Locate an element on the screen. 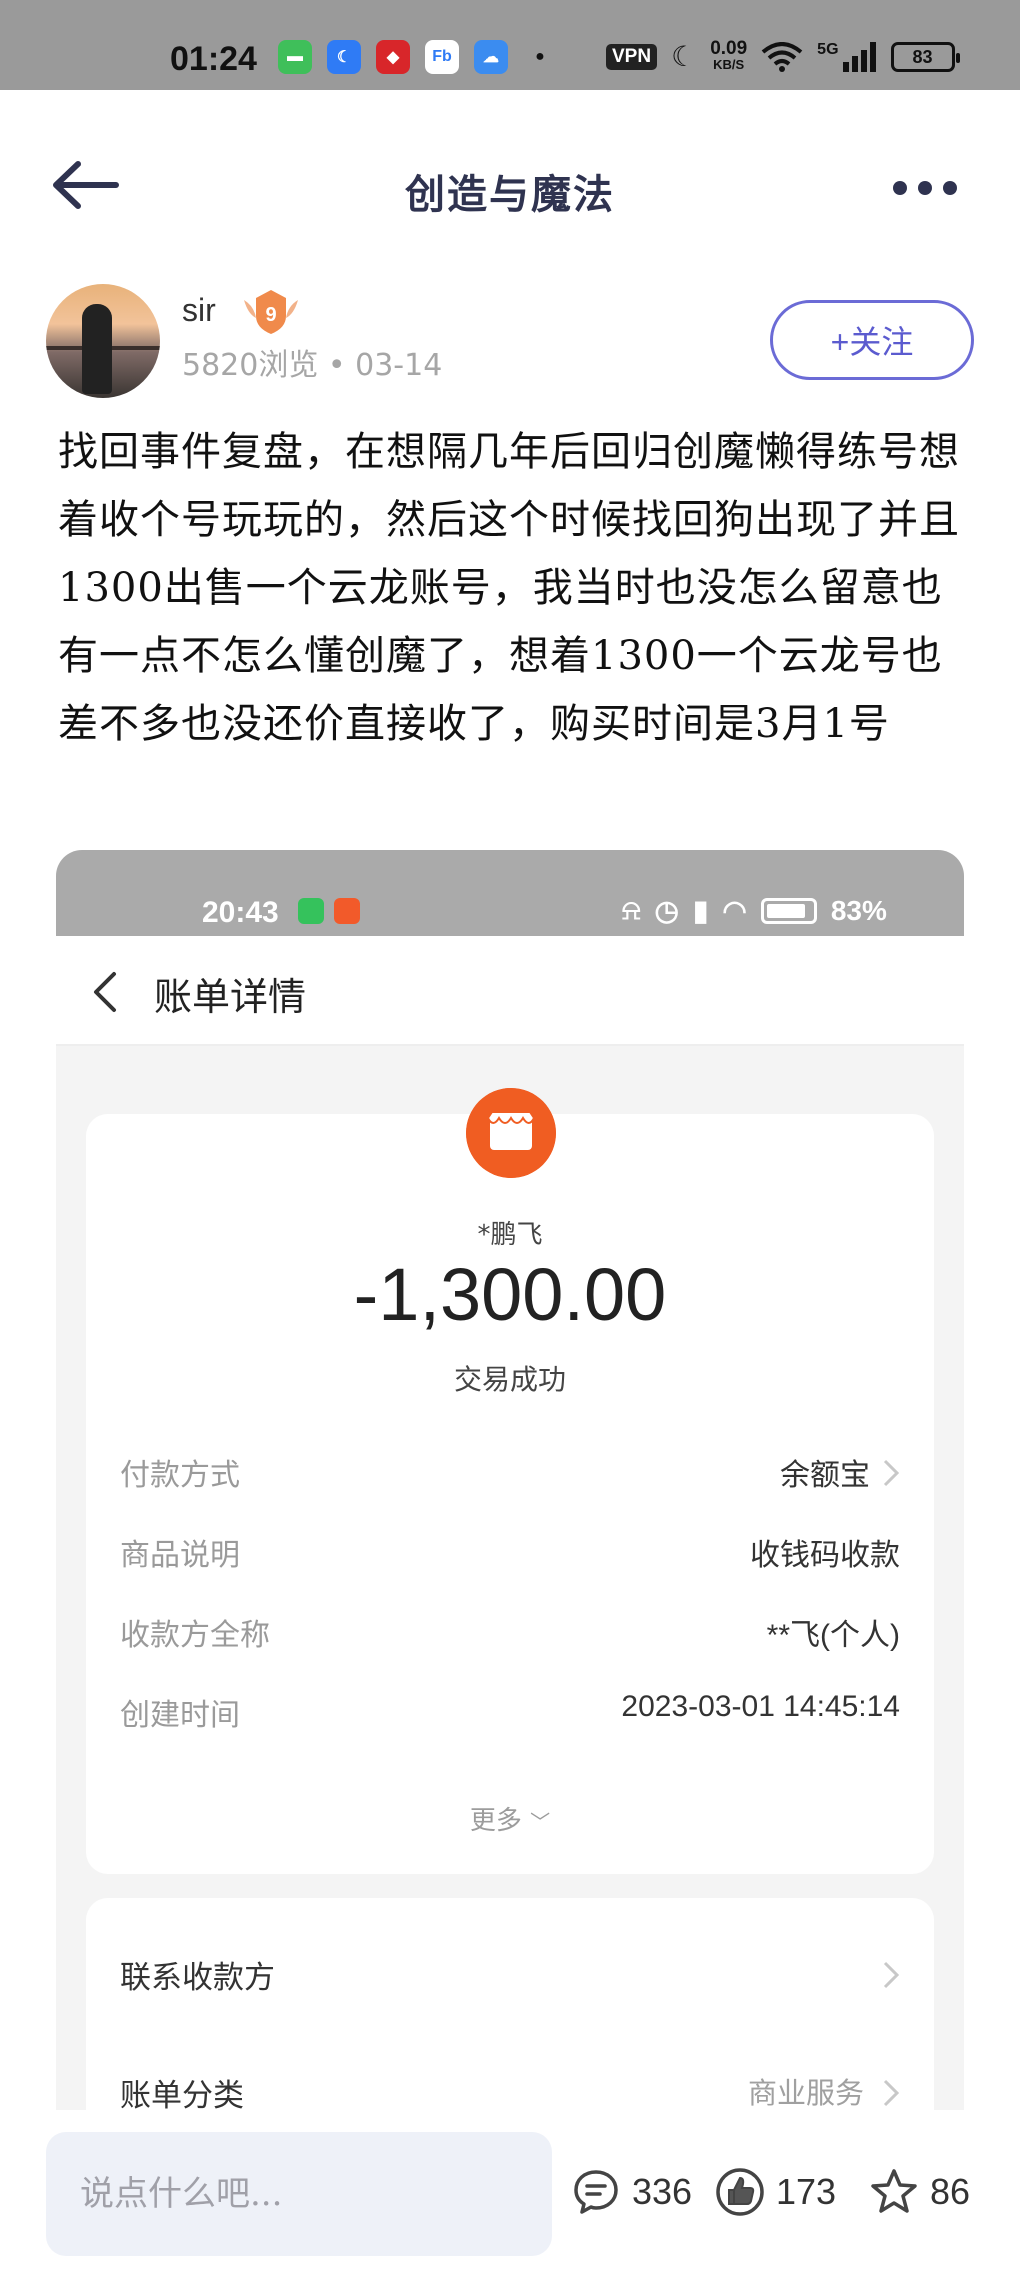 The width and height of the screenshot is (1020, 2278). star-icon is located at coordinates (894, 2191).